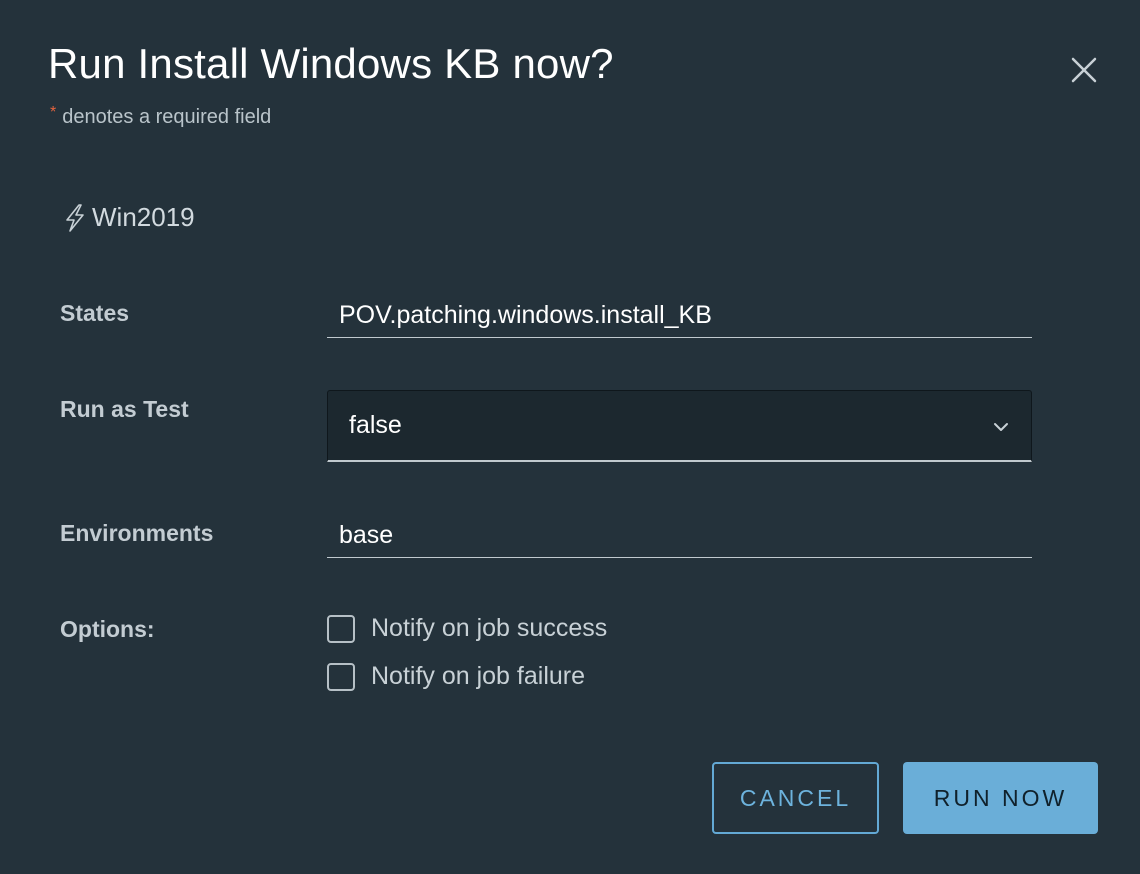 The image size is (1140, 874). Describe the element at coordinates (679, 426) in the screenshot. I see `run-as-test-select: false` at that location.